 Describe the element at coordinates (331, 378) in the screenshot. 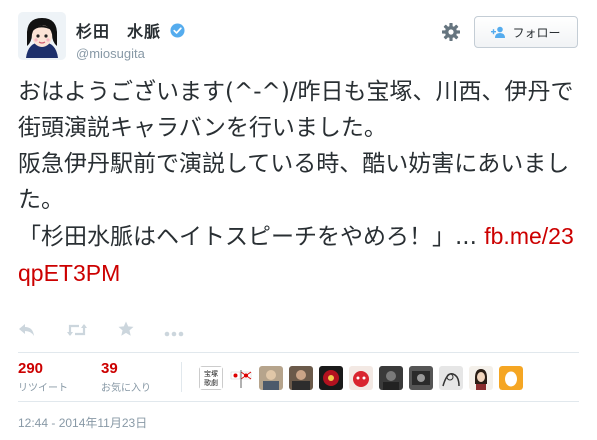

I see `avatar-red-emblem` at that location.